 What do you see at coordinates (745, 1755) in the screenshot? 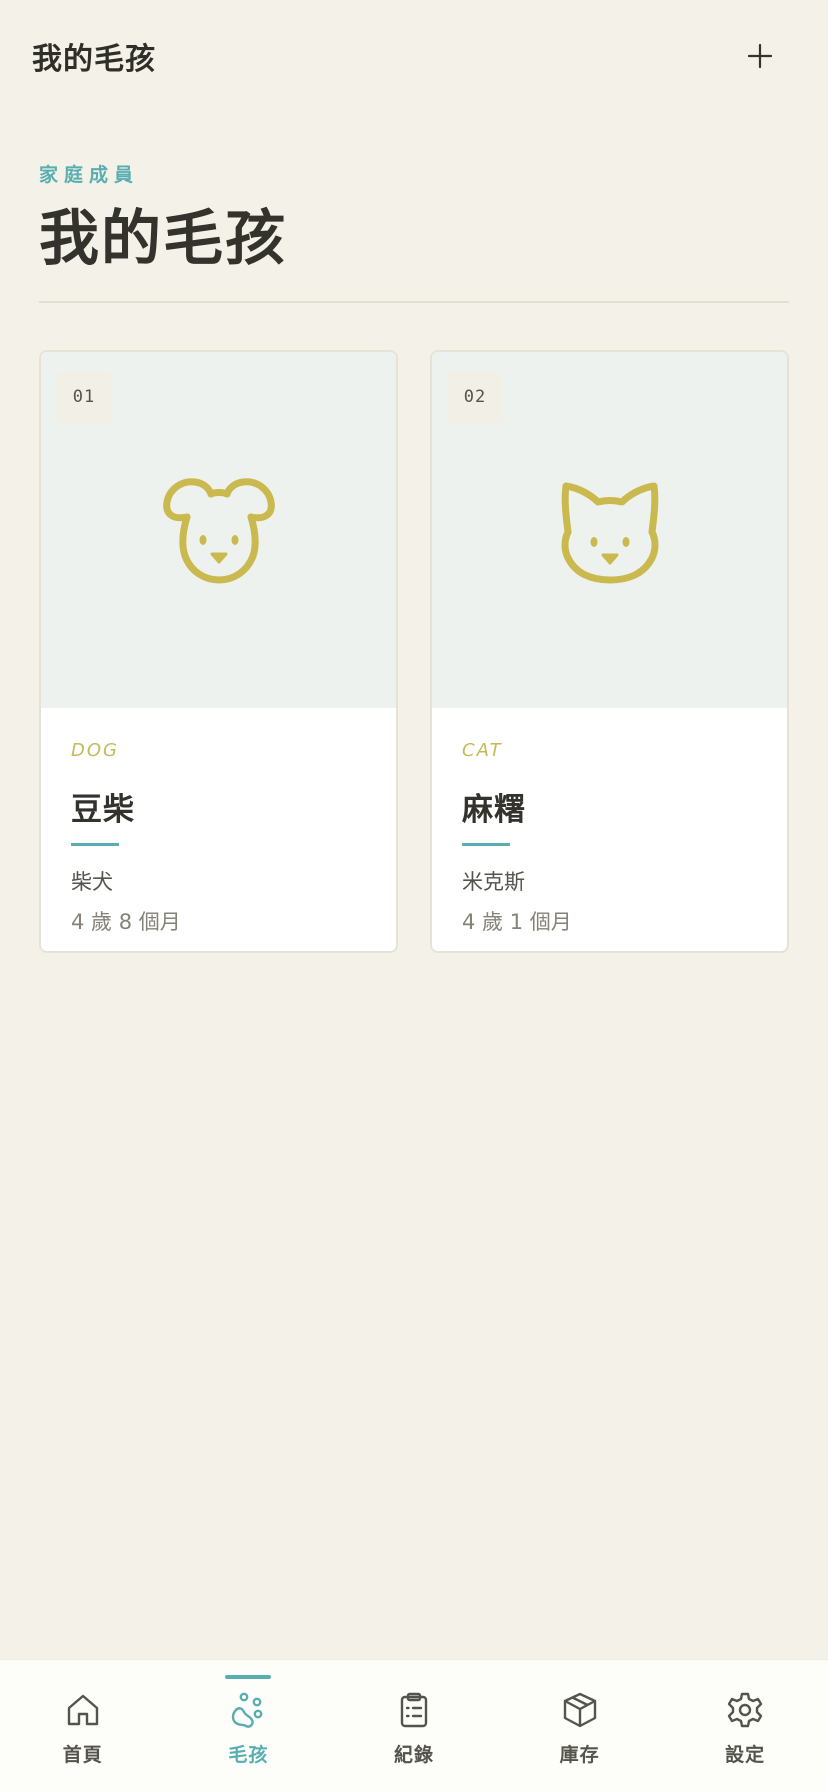
I see `nav-label: 設定` at bounding box center [745, 1755].